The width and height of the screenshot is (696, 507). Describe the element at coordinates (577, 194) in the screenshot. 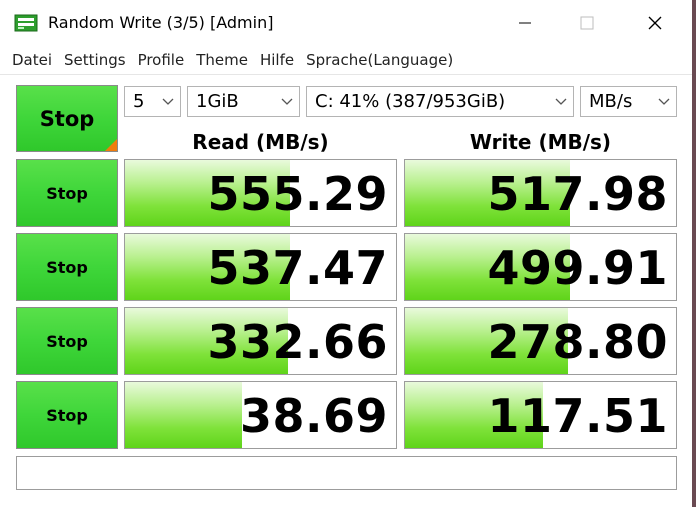

I see `write-value: 517.98` at that location.